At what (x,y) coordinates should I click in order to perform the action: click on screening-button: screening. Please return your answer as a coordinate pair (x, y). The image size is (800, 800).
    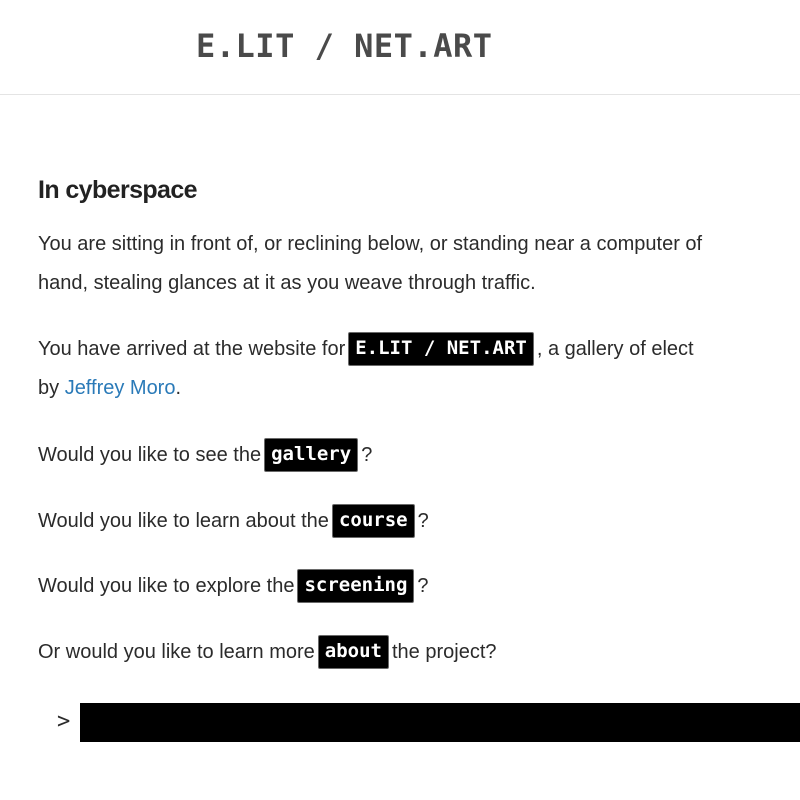
    Looking at the image, I should click on (356, 586).